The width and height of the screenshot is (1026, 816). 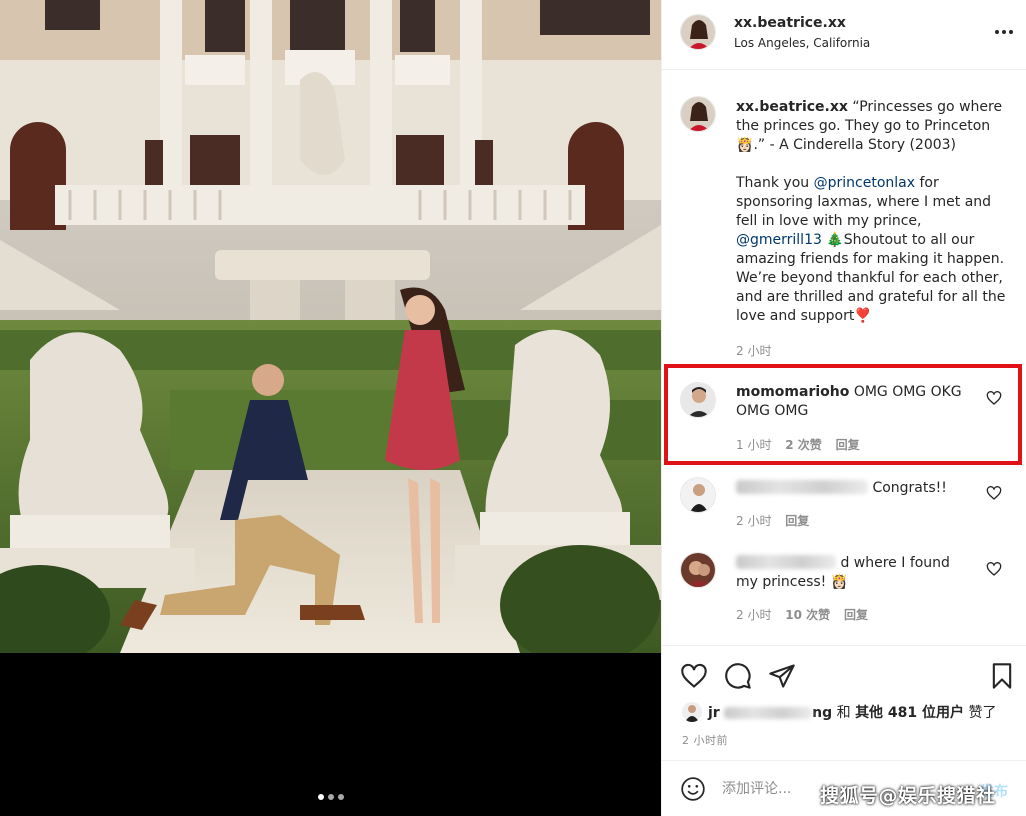 I want to click on caption-text: Thank you, so click(x=775, y=183).